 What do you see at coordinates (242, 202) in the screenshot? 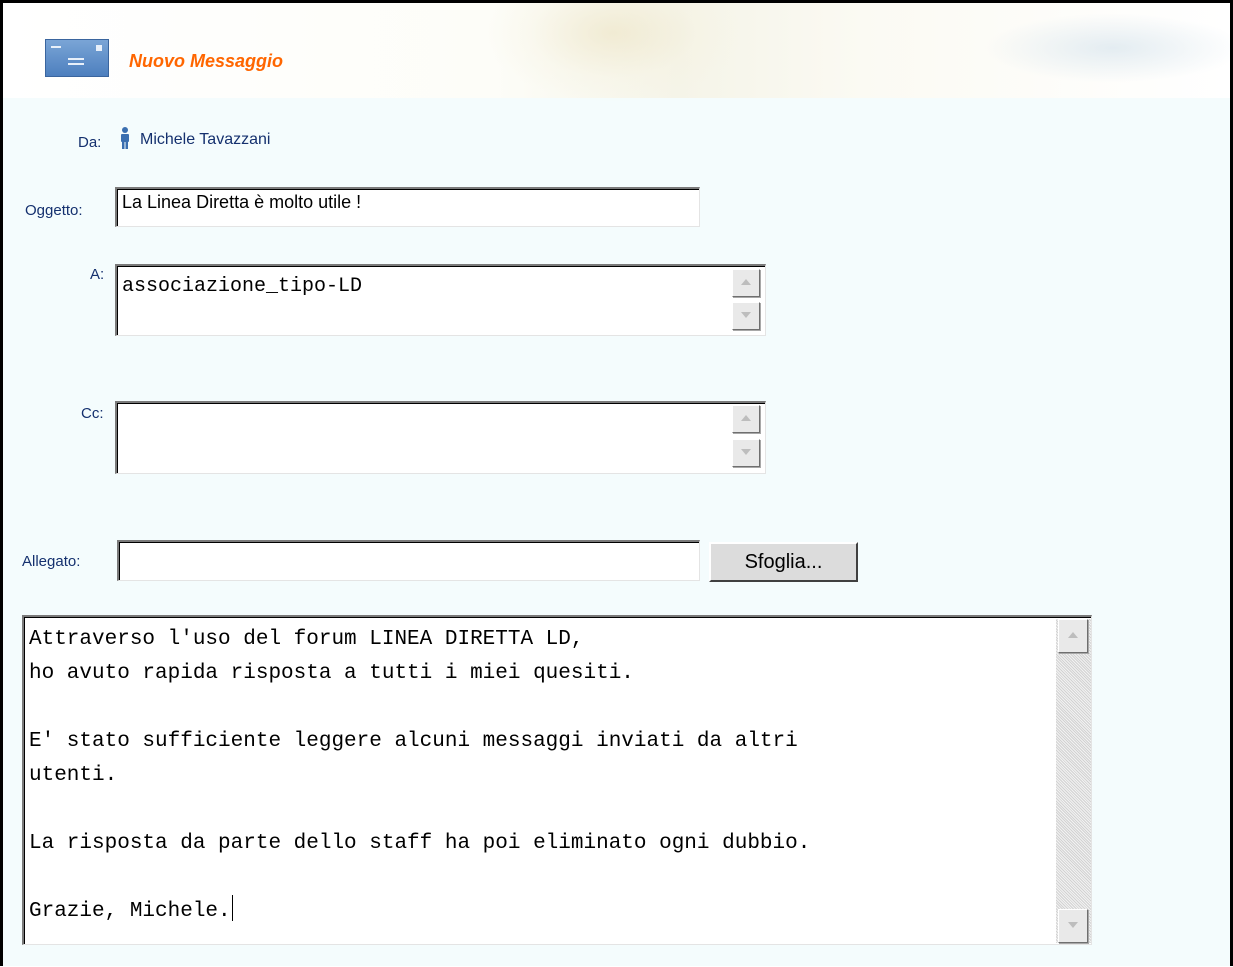
I see `subject-value: La Linea Diretta è molto utile !` at bounding box center [242, 202].